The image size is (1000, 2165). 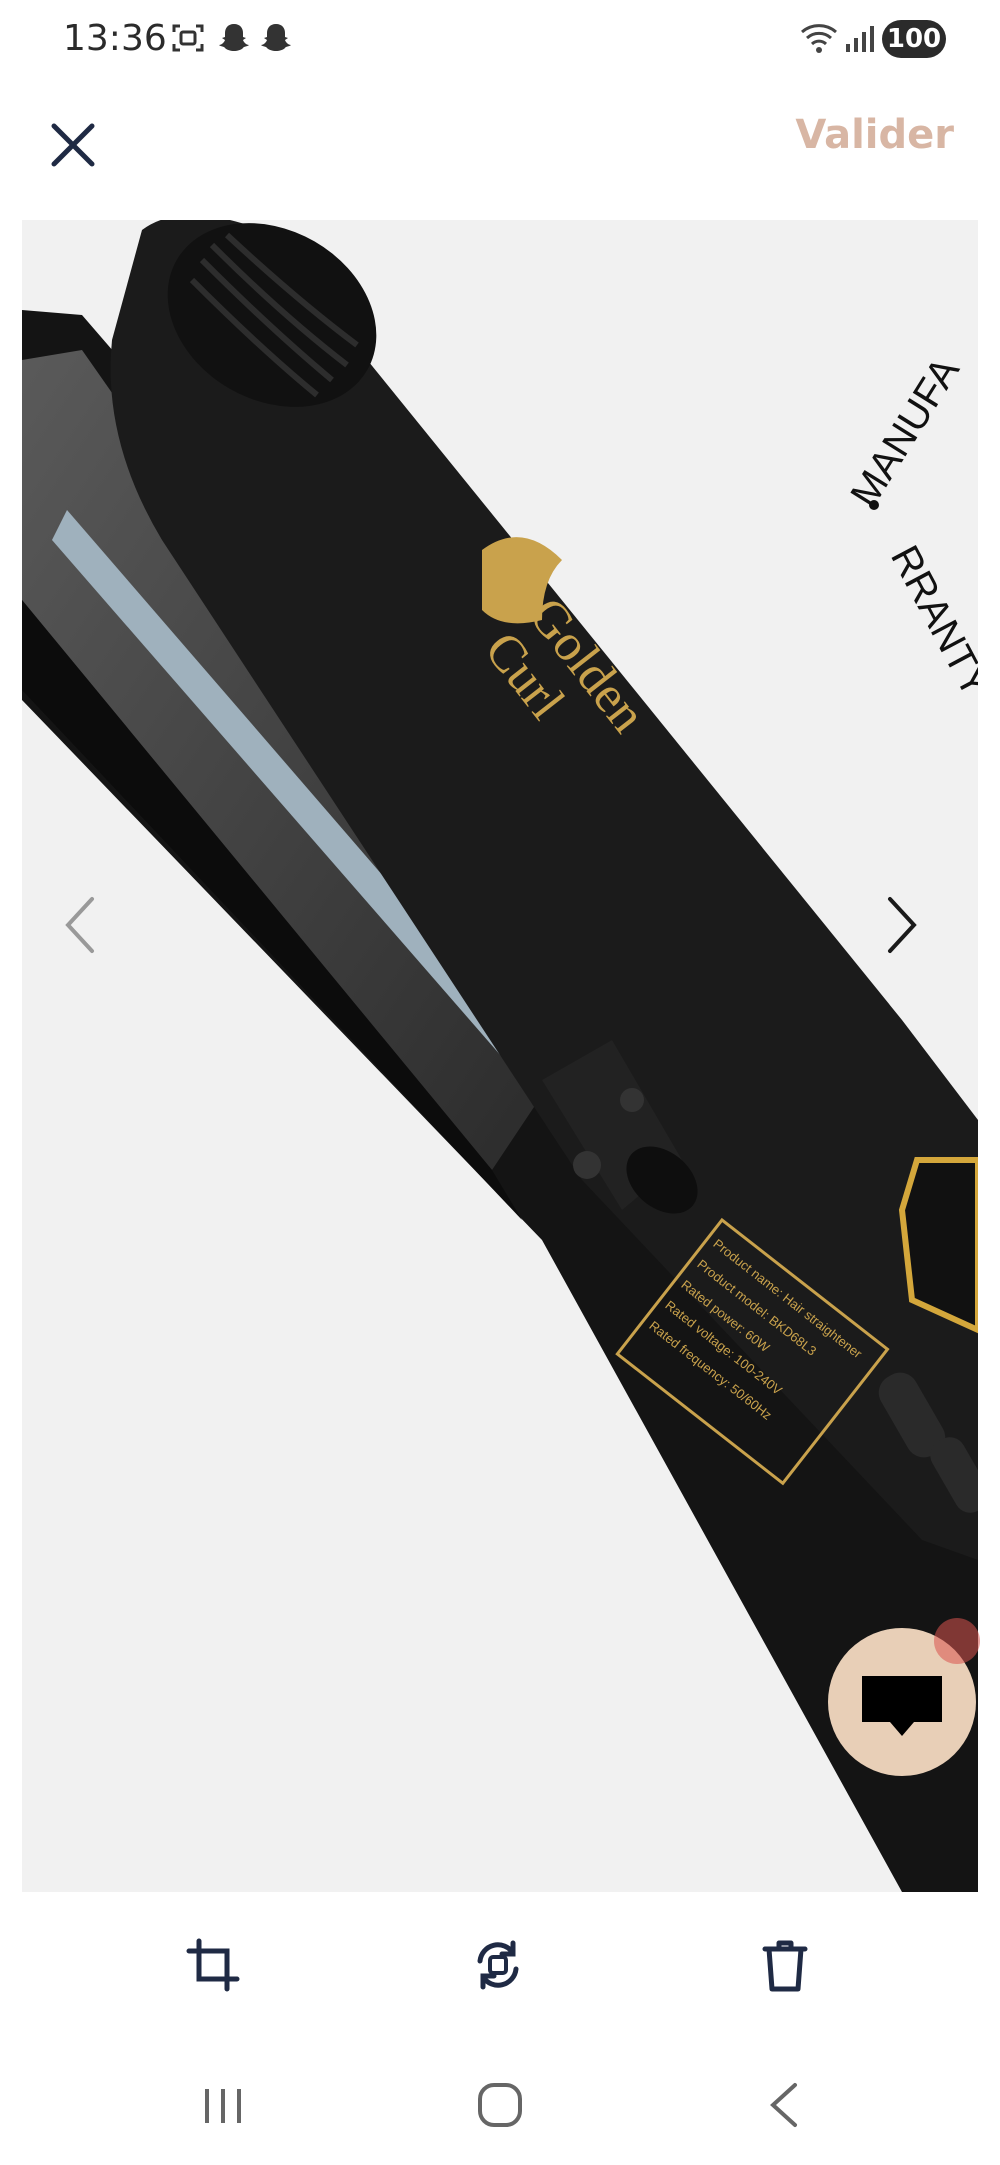 I want to click on close-icon, so click(x=73, y=145).